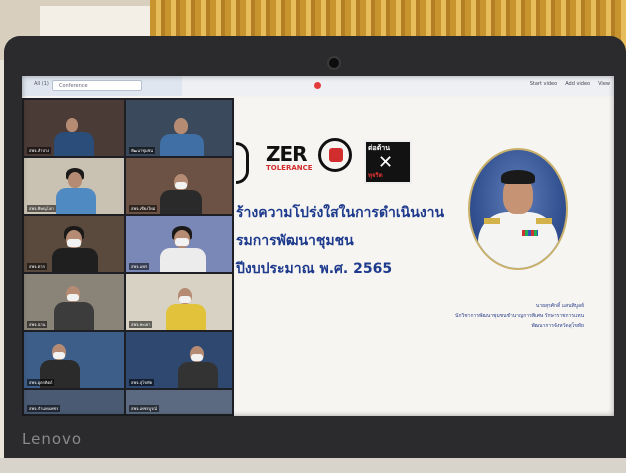 Image resolution: width=626 pixels, height=473 pixels. I want to click on portrait-caption-office: พัฒนาการจังหวัดสุโขทัย, so click(557, 326).